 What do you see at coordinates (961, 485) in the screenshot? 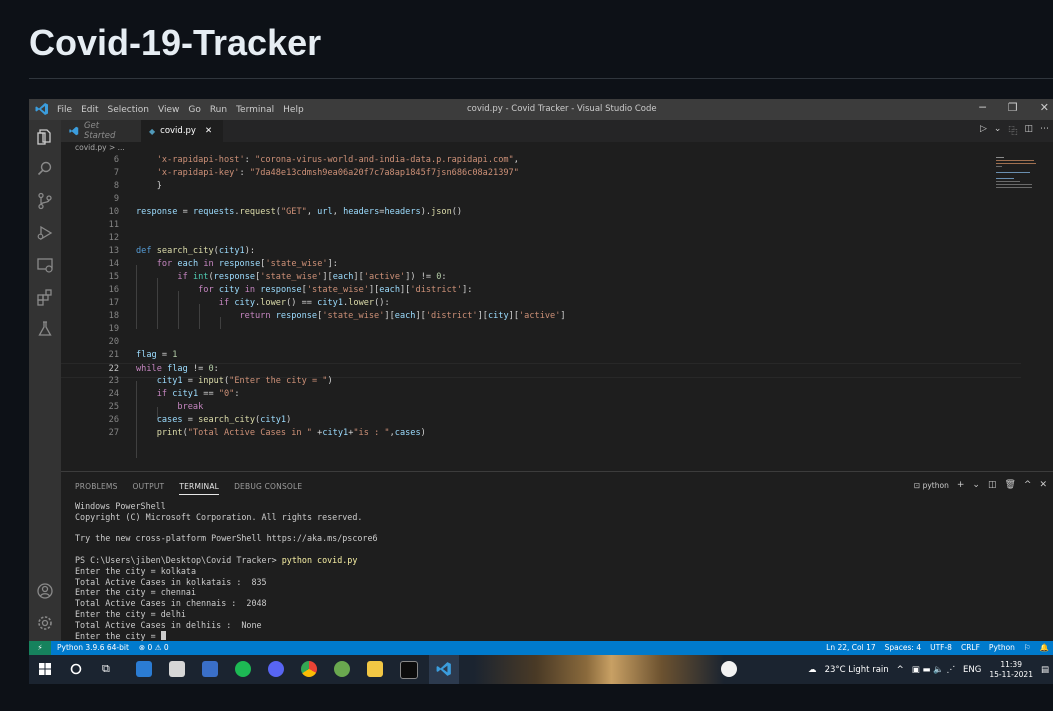
I see `new-terminal-icon: +` at bounding box center [961, 485].